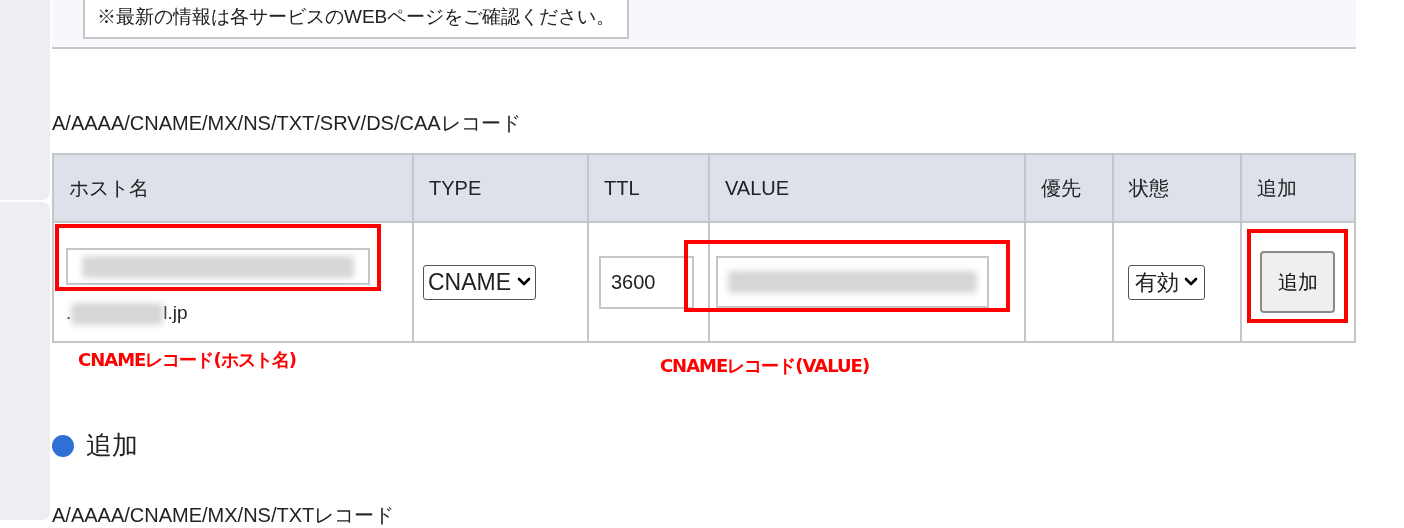 Image resolution: width=1404 pixels, height=528 pixels. Describe the element at coordinates (218, 267) in the screenshot. I see `host-input` at that location.